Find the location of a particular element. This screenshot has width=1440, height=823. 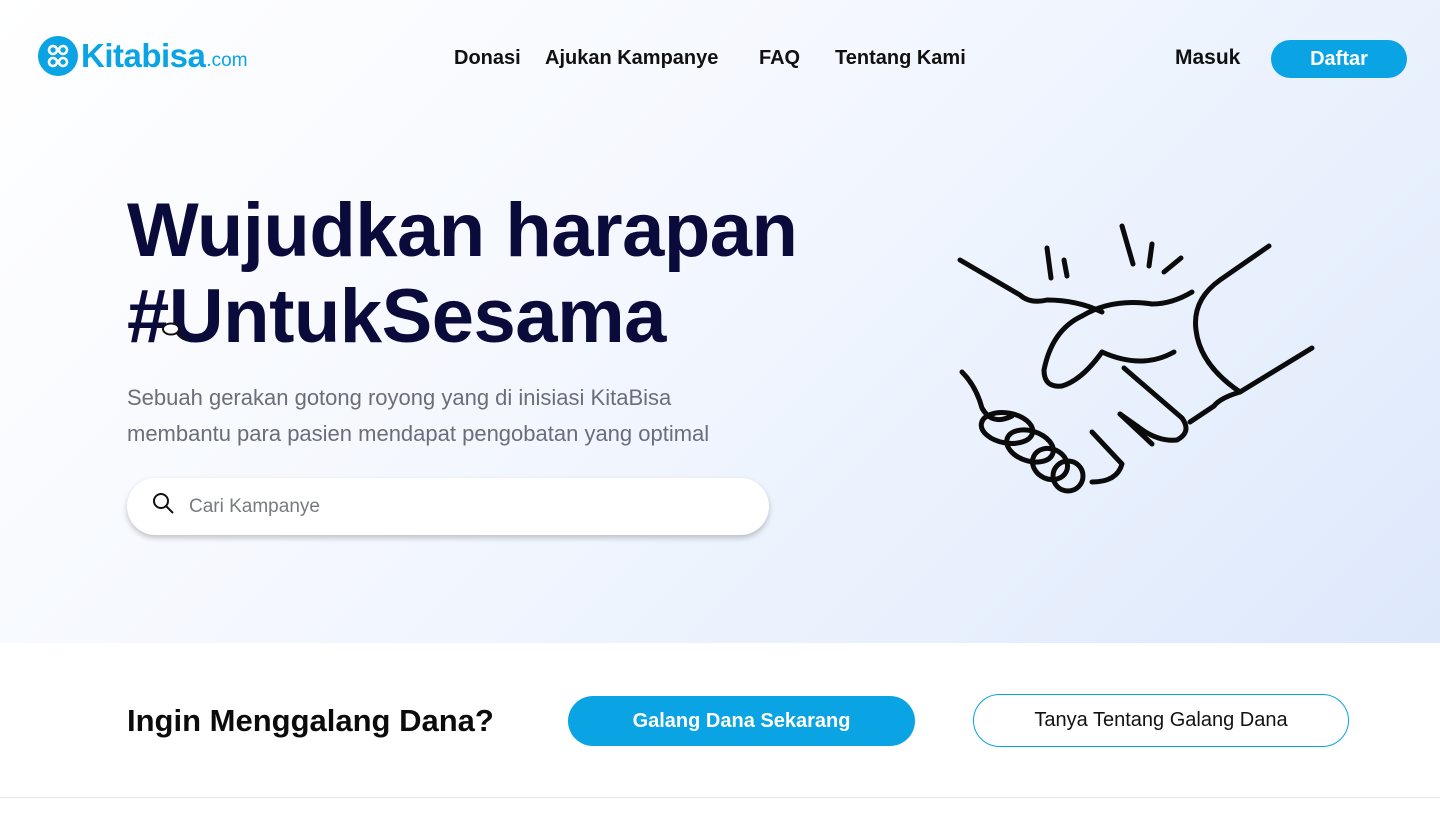

kitabisa-logo: Kitabisa .com is located at coordinates (143, 56).